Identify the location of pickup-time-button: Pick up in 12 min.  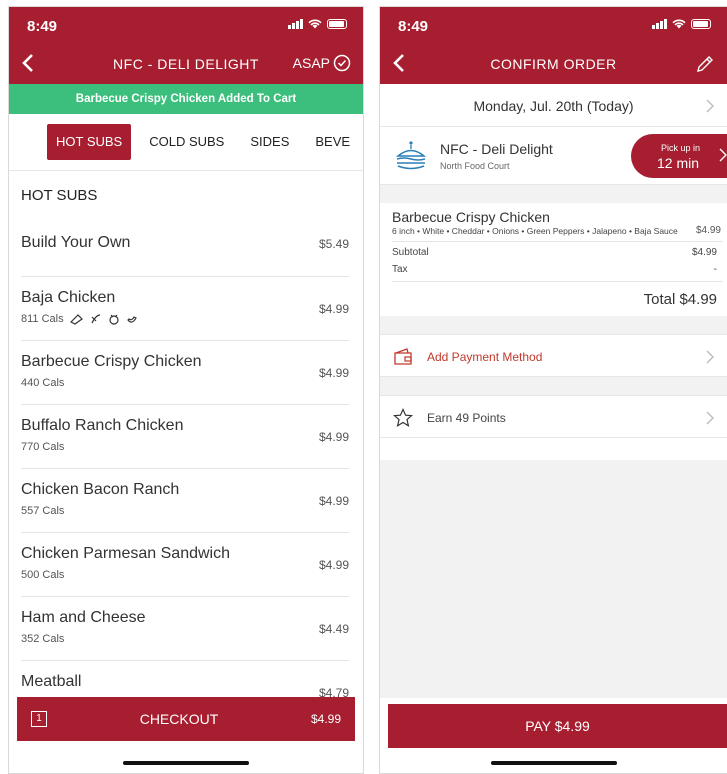
(679, 156).